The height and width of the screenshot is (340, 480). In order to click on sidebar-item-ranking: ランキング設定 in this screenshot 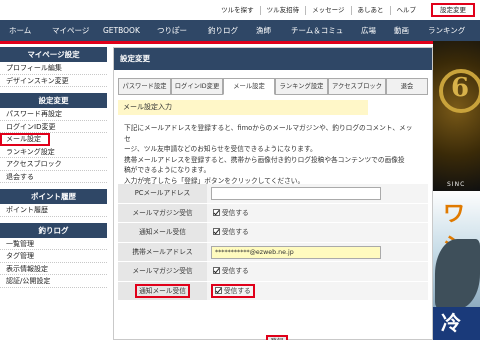, I will do `click(53, 152)`.